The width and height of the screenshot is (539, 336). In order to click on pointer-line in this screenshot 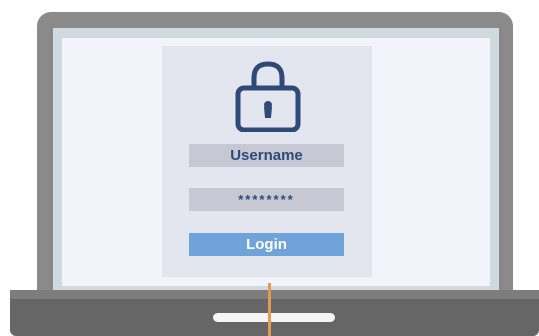, I will do `click(269, 309)`.